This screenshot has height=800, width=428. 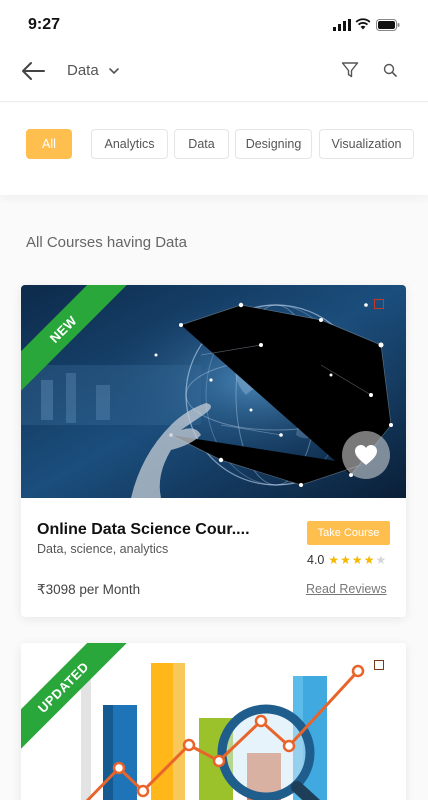 I want to click on wifi-icon, so click(x=363, y=24).